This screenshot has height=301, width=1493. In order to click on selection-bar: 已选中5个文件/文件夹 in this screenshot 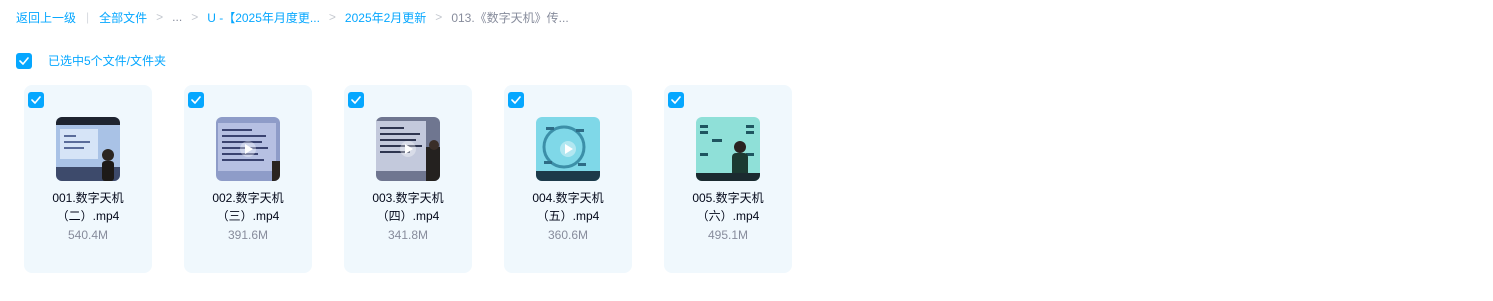, I will do `click(91, 60)`.